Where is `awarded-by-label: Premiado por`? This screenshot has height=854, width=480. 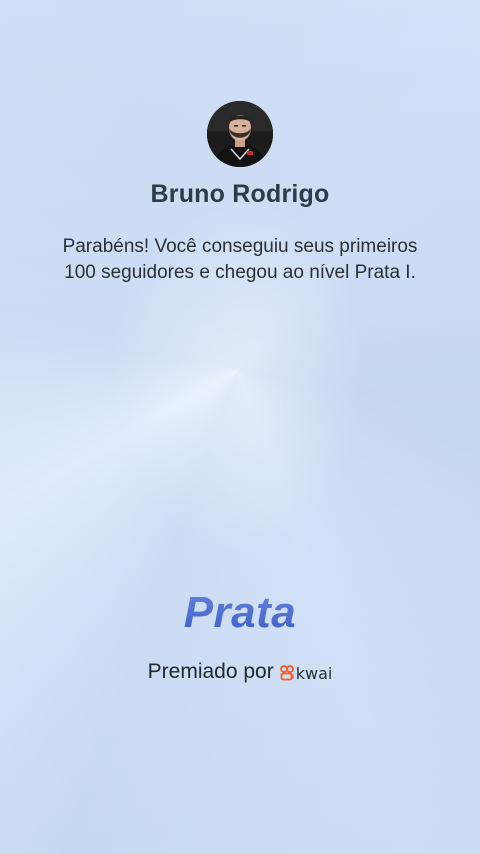 awarded-by-label: Premiado por is located at coordinates (210, 671).